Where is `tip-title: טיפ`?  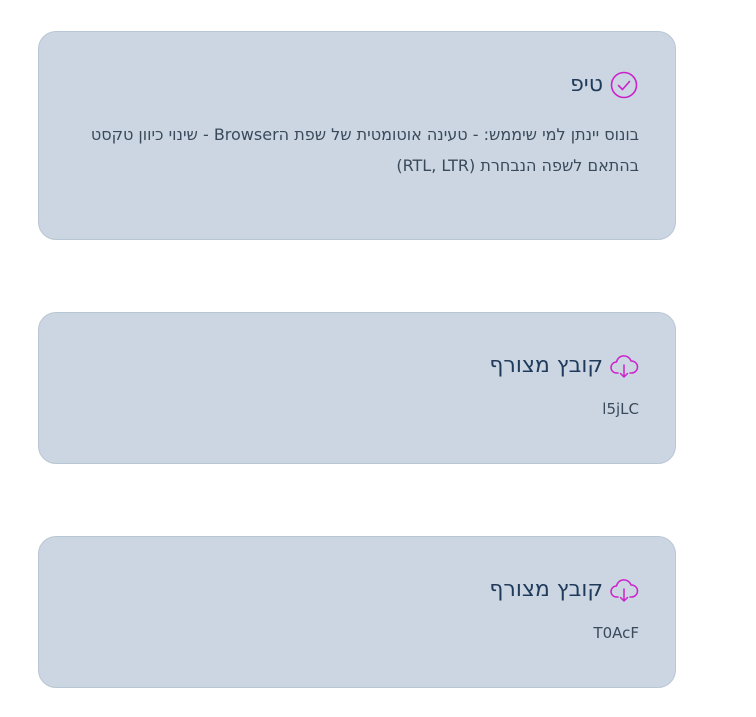
tip-title: טיפ is located at coordinates (586, 84).